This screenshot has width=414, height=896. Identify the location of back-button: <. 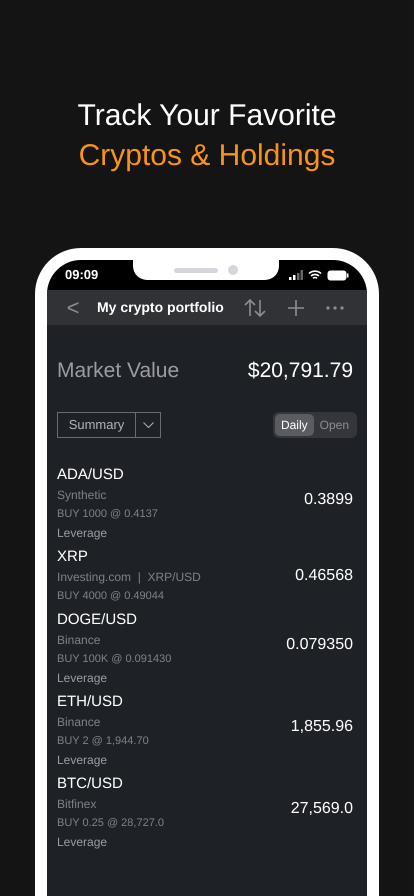
(73, 307).